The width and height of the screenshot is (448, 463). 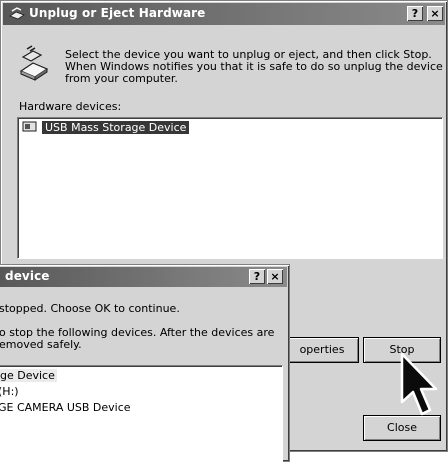 I want to click on mouse-pointer-icon, so click(x=419, y=384).